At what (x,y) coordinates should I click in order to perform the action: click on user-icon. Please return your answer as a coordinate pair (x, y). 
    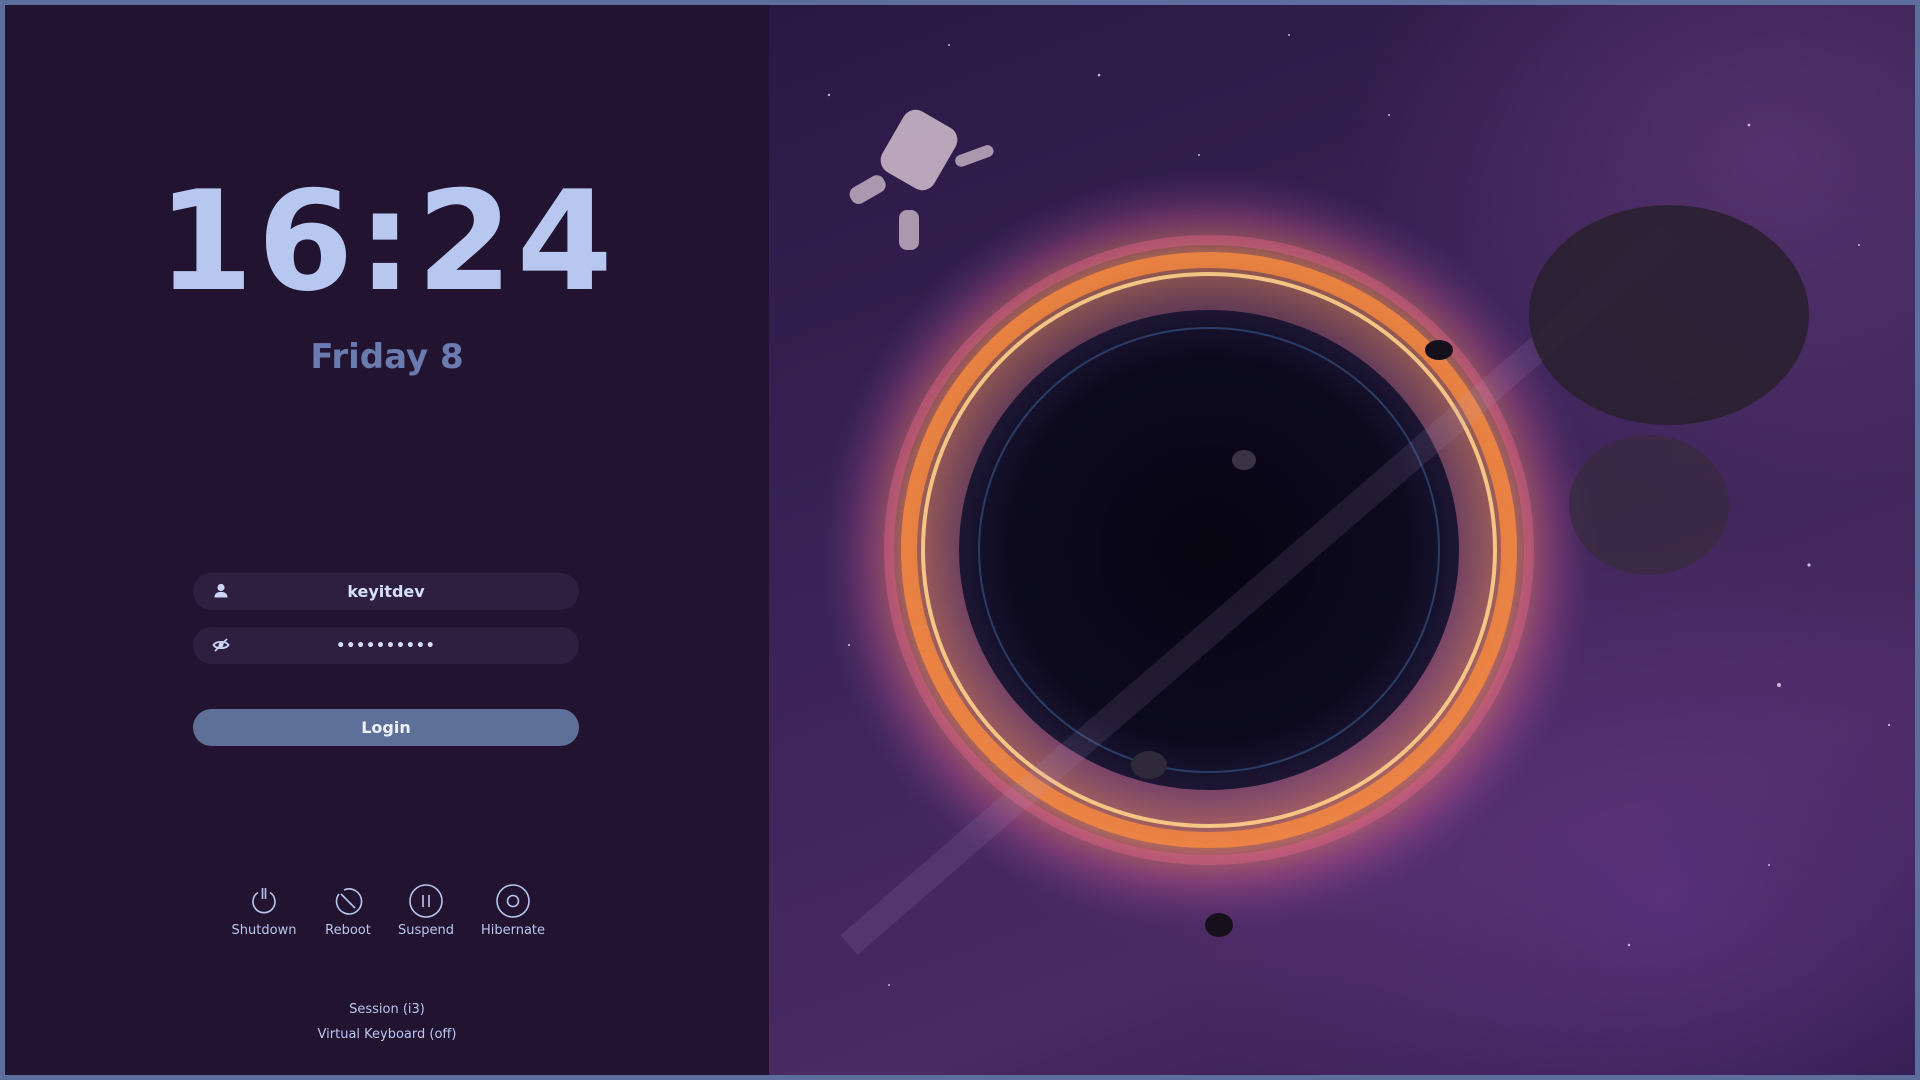
    Looking at the image, I should click on (221, 591).